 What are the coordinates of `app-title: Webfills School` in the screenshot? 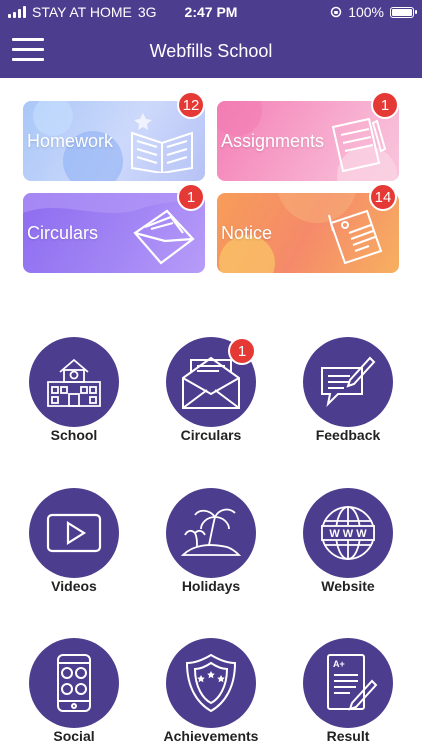 It's located at (211, 51).